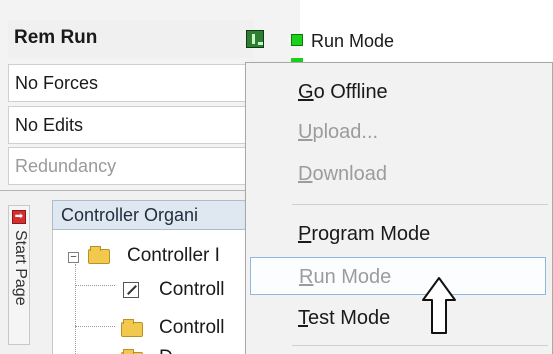 The width and height of the screenshot is (553, 354). Describe the element at coordinates (306, 92) in the screenshot. I see `menu-accelerator: G` at that location.